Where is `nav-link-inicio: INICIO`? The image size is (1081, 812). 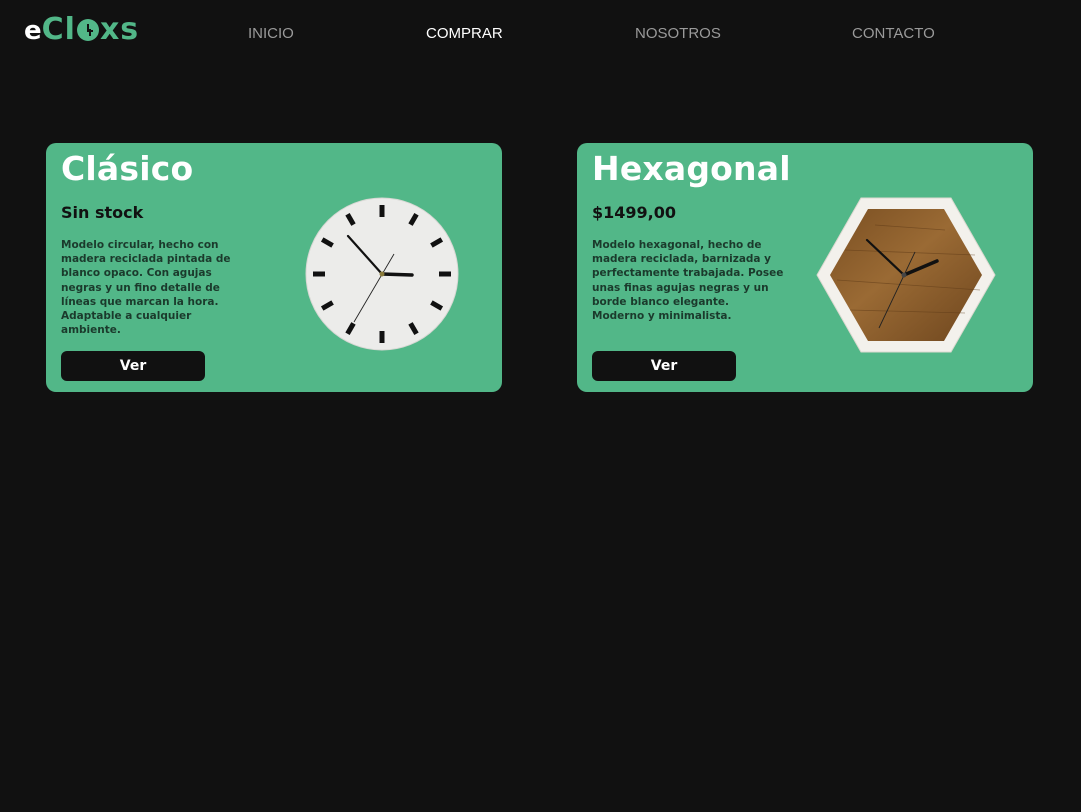 nav-link-inicio: INICIO is located at coordinates (271, 33).